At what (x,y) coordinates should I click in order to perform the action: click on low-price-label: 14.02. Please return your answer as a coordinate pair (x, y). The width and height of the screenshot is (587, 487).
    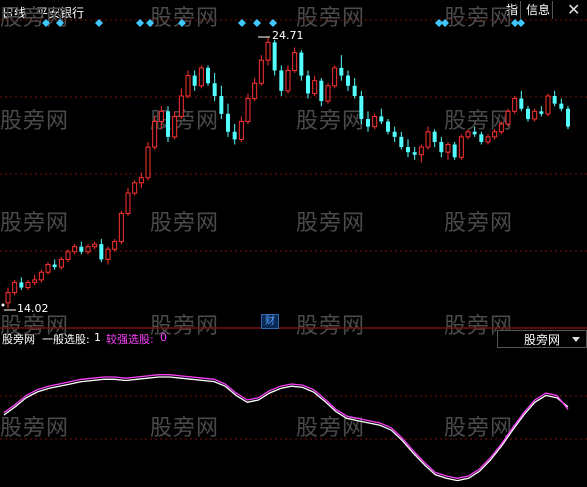
    Looking at the image, I should click on (33, 308).